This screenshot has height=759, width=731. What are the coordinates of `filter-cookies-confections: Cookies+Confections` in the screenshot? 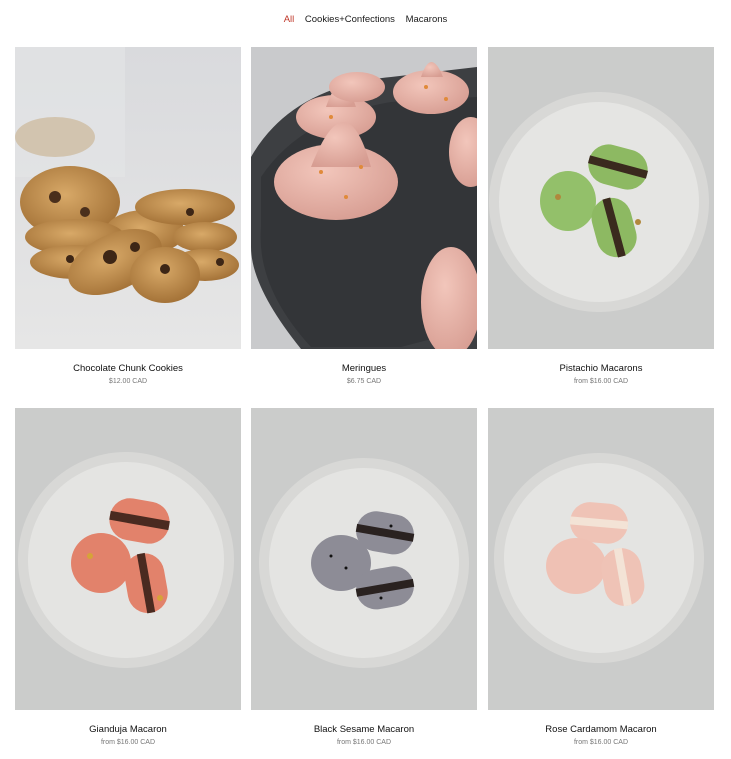 It's located at (350, 19).